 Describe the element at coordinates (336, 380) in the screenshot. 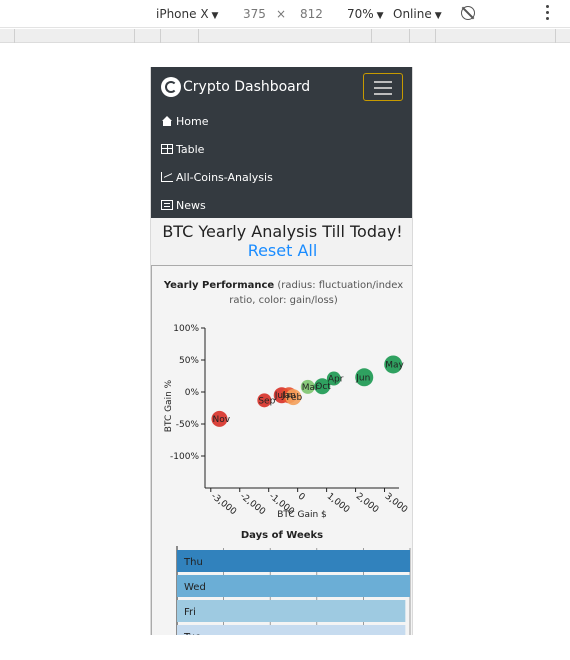

I see `point-label: Apr` at that location.